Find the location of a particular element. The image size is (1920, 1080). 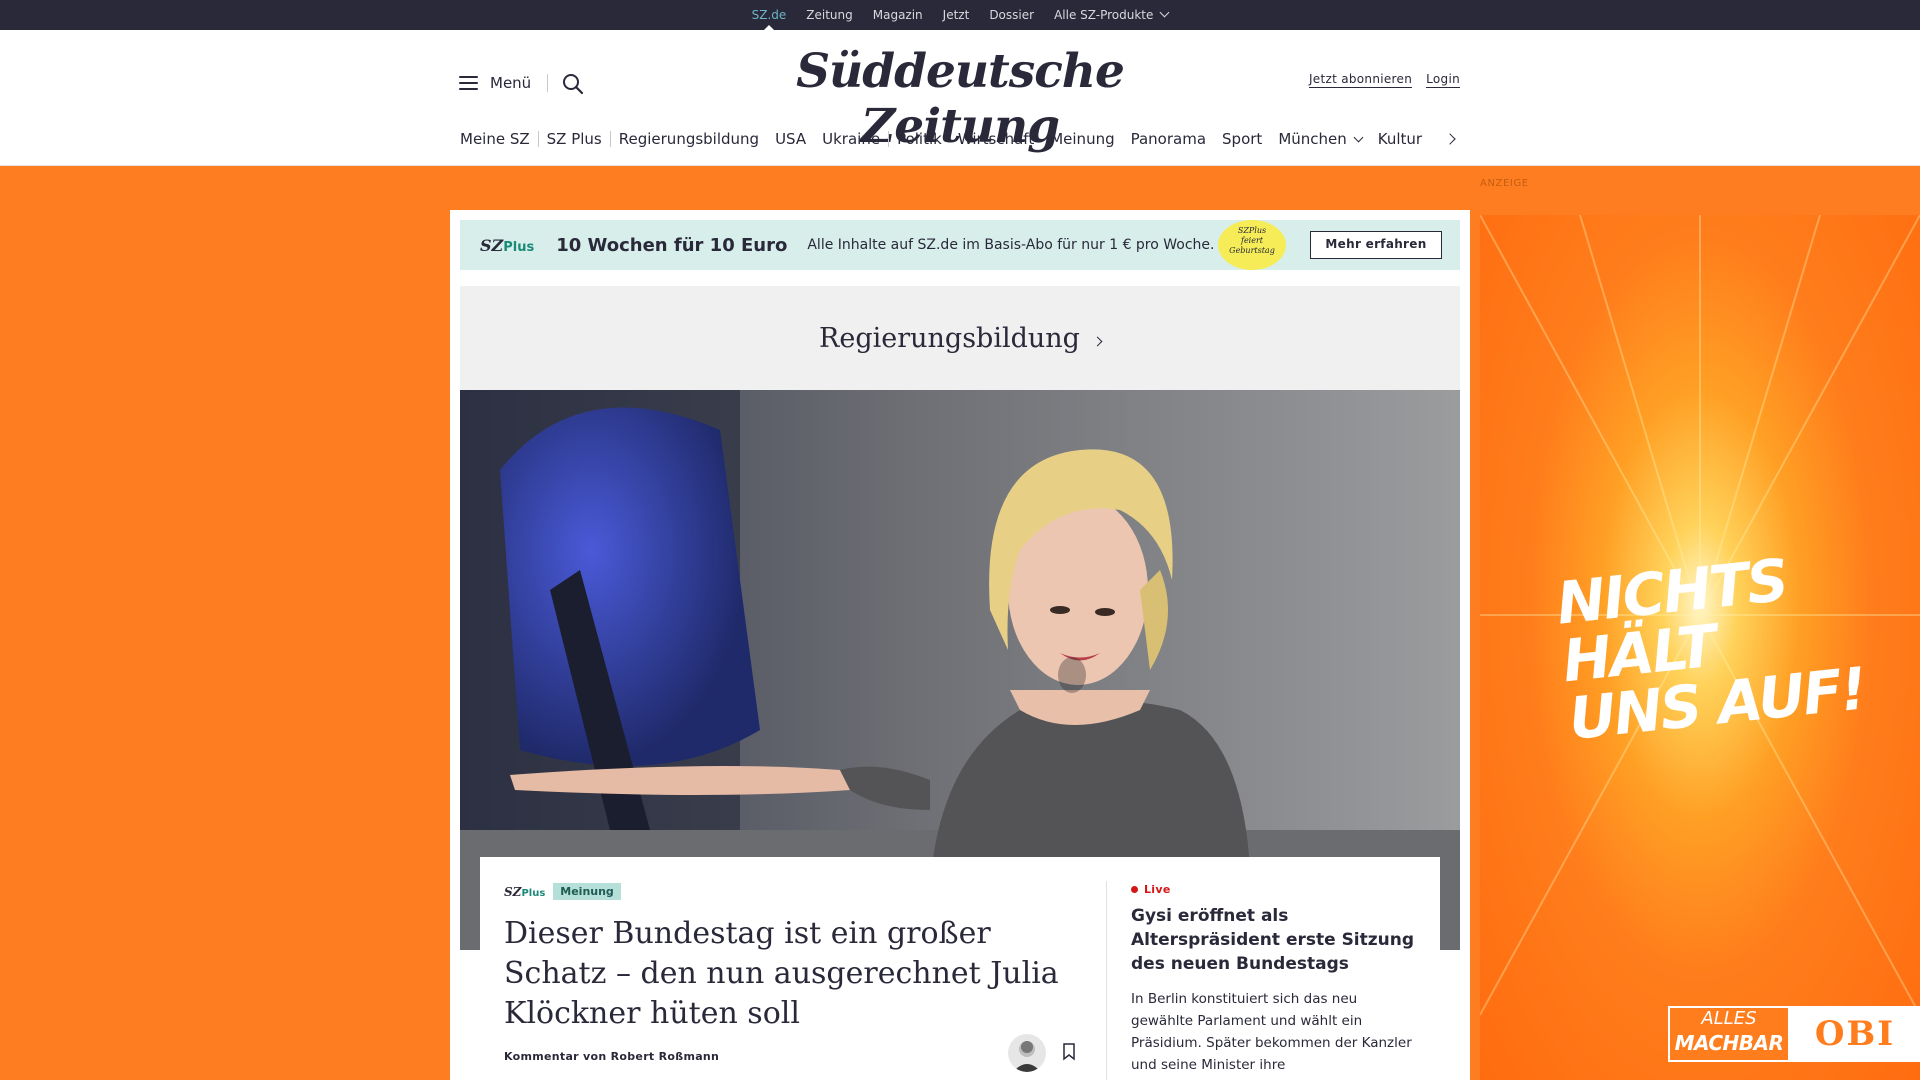

topbar-link-zeitung: Zeitung is located at coordinates (829, 15).